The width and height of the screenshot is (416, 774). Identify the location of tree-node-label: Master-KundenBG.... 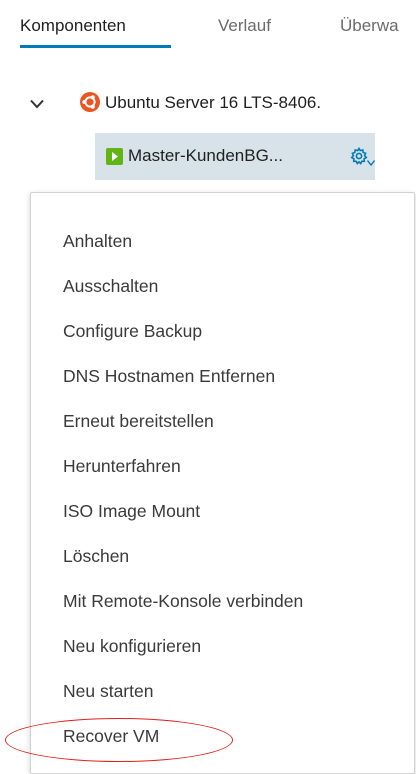
(205, 155).